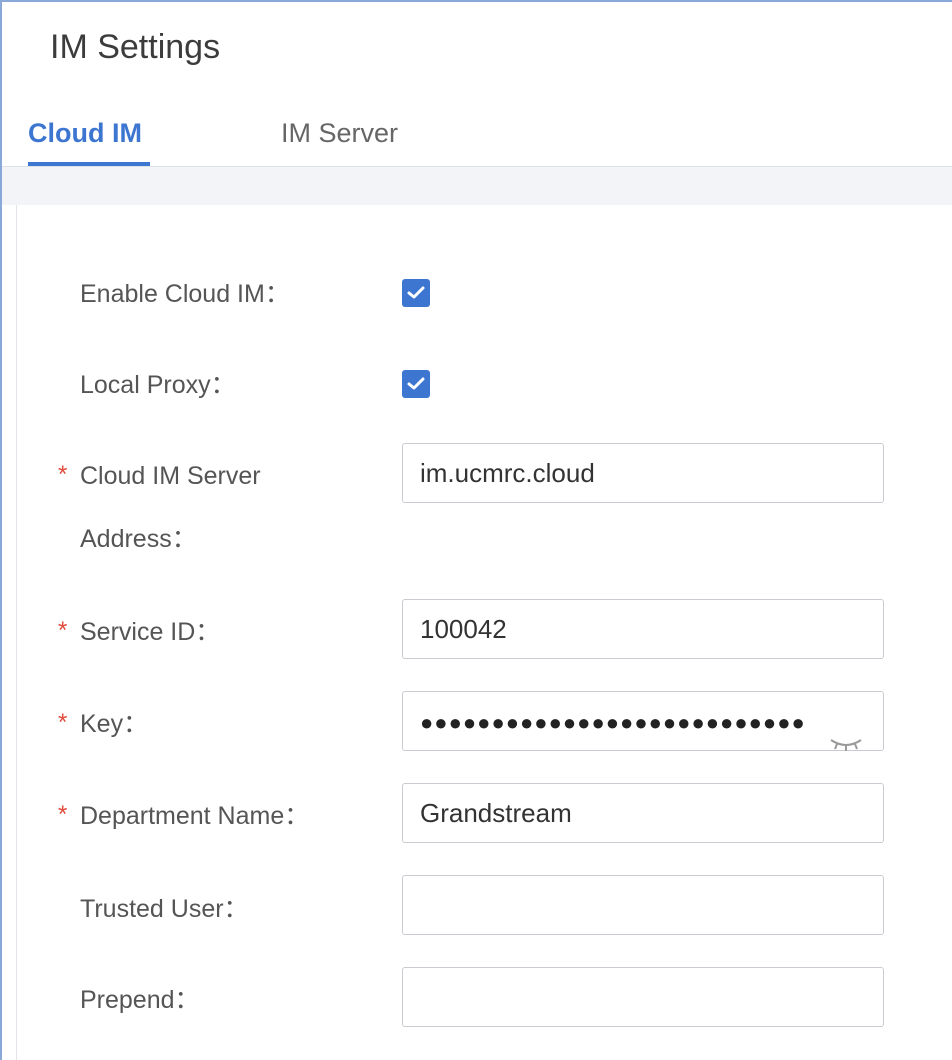  I want to click on cloud-im-server-address-input: im.ucmrc.cloud, so click(643, 473).